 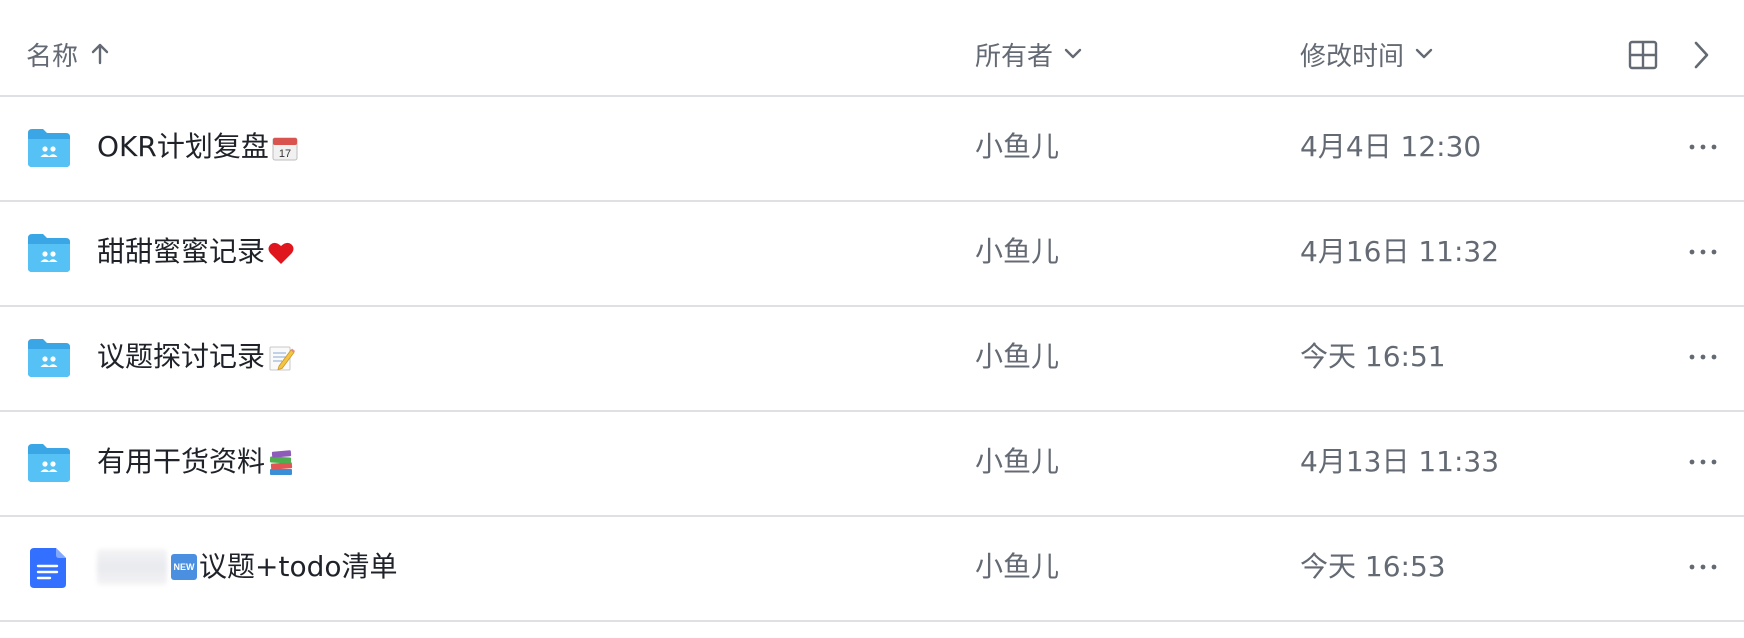 I want to click on item-modified-time: 4月4日 12:30, so click(x=1391, y=146).